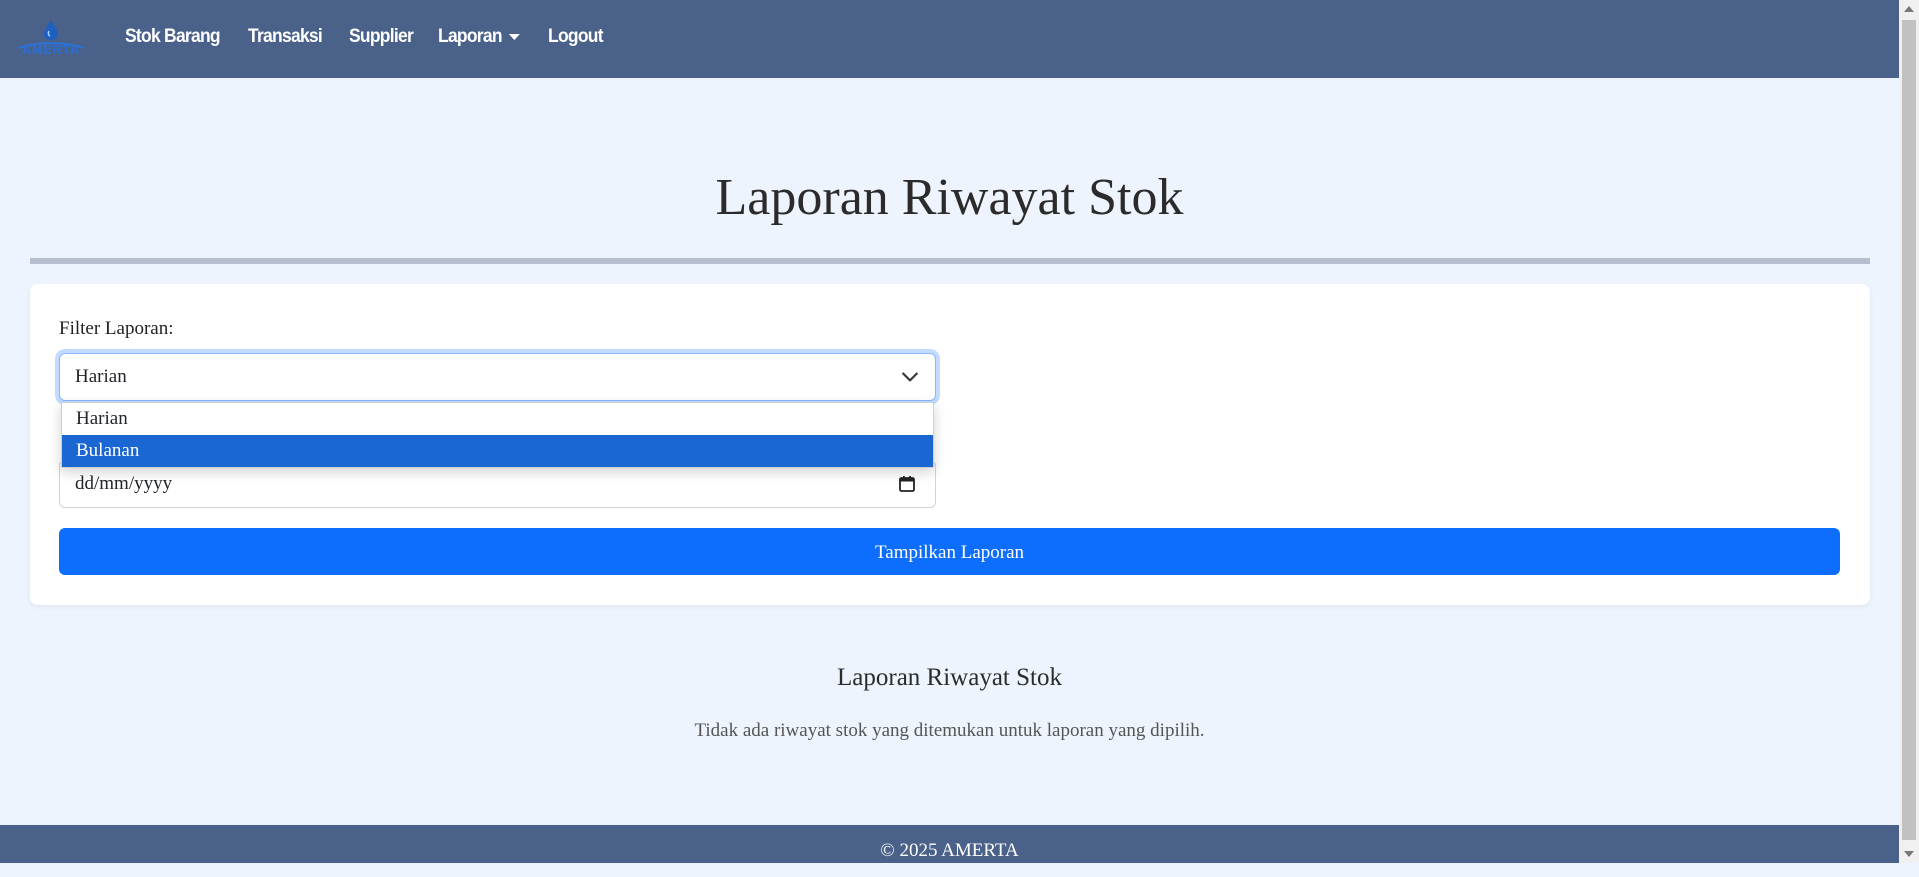 This screenshot has width=1919, height=877. What do you see at coordinates (949, 197) in the screenshot?
I see `page-title: Laporan Riwayat Stok` at bounding box center [949, 197].